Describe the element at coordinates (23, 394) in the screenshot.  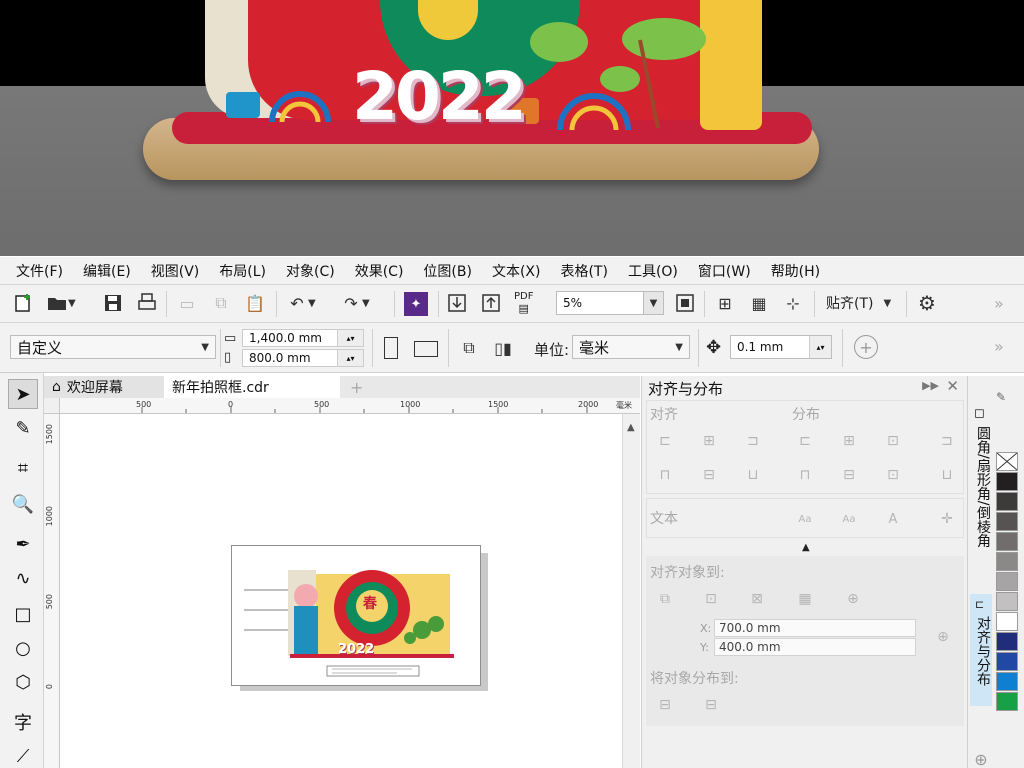
I see `pick-tool: ➤` at that location.